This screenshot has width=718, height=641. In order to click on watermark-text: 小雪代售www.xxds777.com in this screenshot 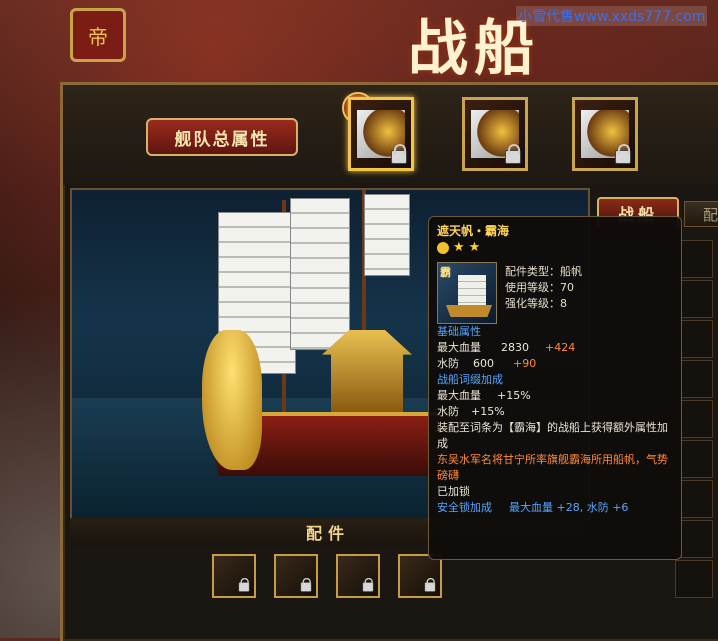, I will do `click(612, 16)`.